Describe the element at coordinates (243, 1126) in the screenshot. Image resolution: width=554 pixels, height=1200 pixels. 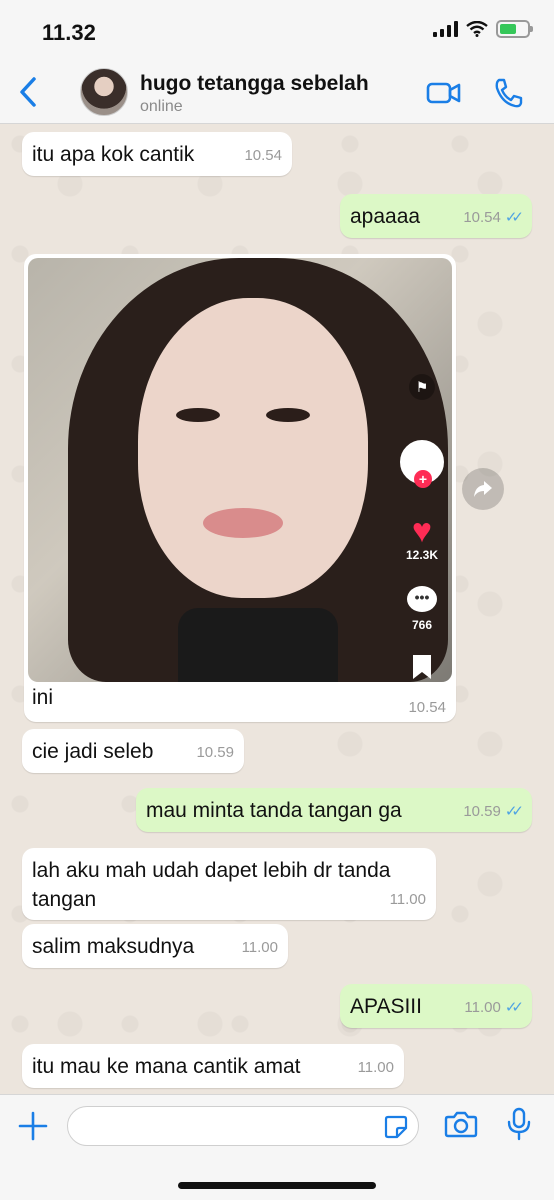
I see `message-input` at that location.